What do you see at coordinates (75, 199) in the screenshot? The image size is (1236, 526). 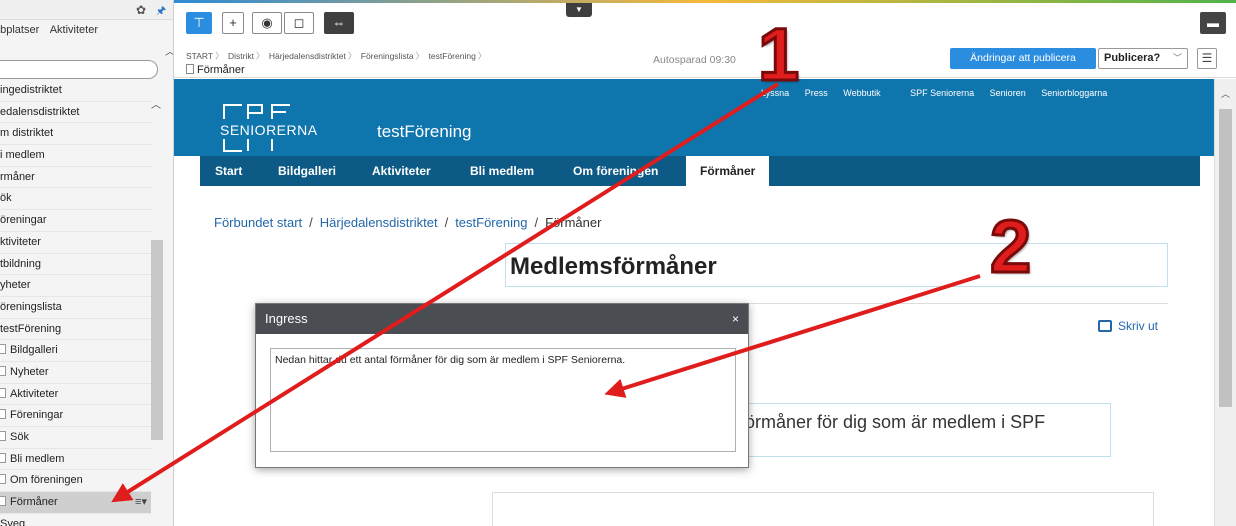 I see `tree-item: ök` at bounding box center [75, 199].